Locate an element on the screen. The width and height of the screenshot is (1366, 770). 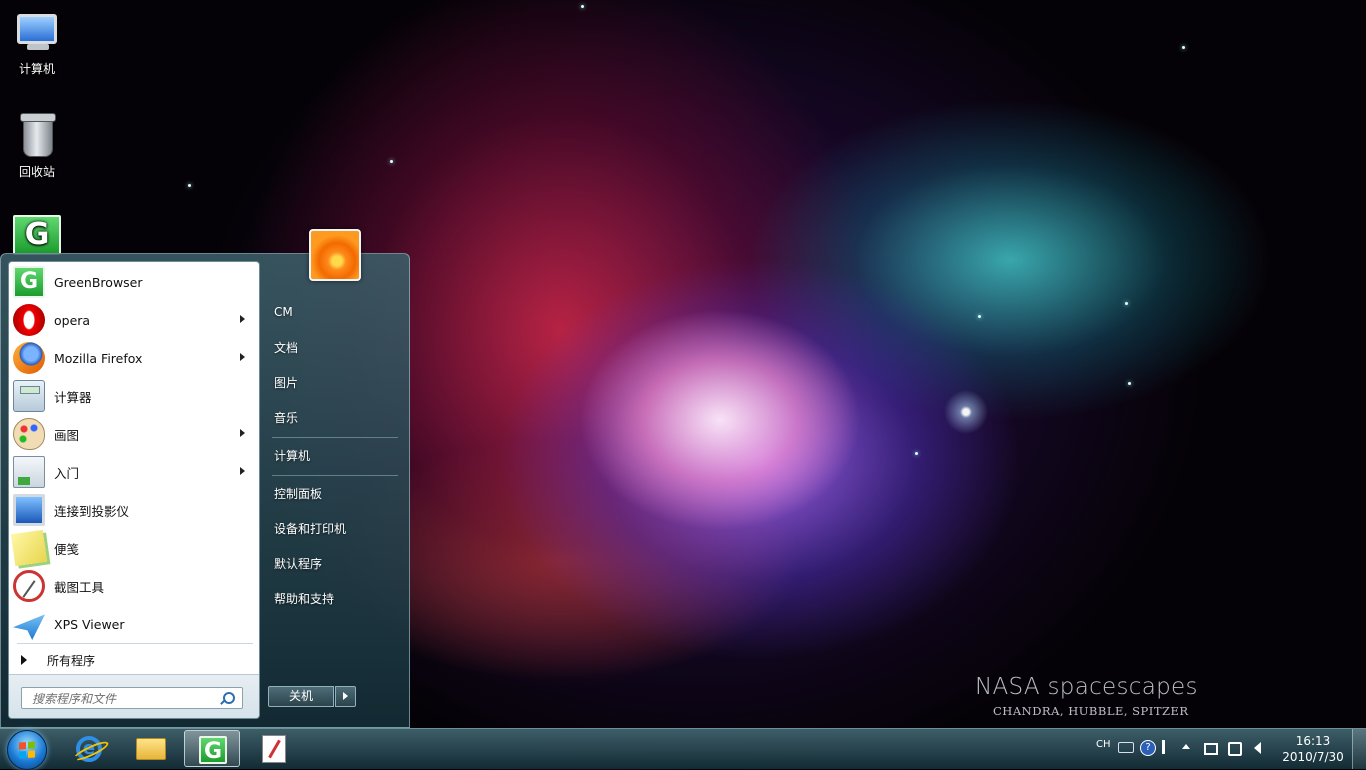
right-item-music: 音乐 is located at coordinates (334, 417).